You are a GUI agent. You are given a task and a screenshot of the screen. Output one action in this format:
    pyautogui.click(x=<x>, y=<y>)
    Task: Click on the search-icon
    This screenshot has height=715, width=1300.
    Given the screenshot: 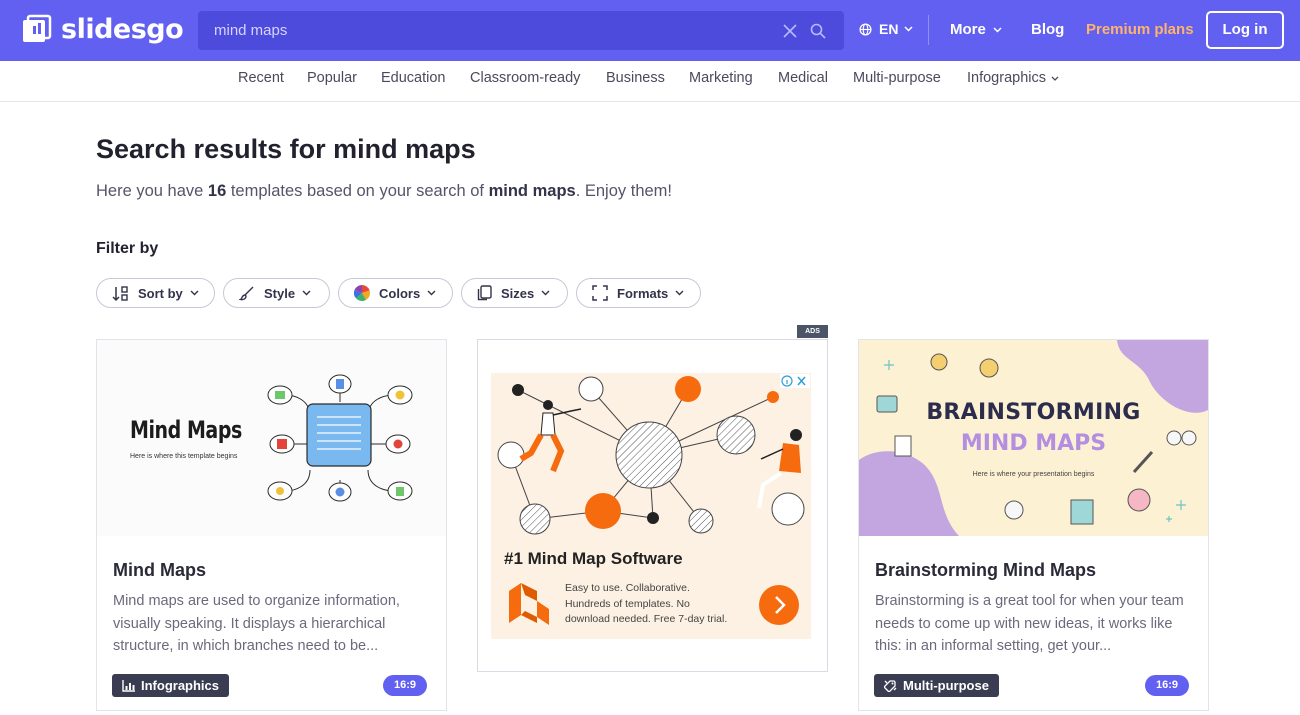 What is the action you would take?
    pyautogui.click(x=818, y=31)
    